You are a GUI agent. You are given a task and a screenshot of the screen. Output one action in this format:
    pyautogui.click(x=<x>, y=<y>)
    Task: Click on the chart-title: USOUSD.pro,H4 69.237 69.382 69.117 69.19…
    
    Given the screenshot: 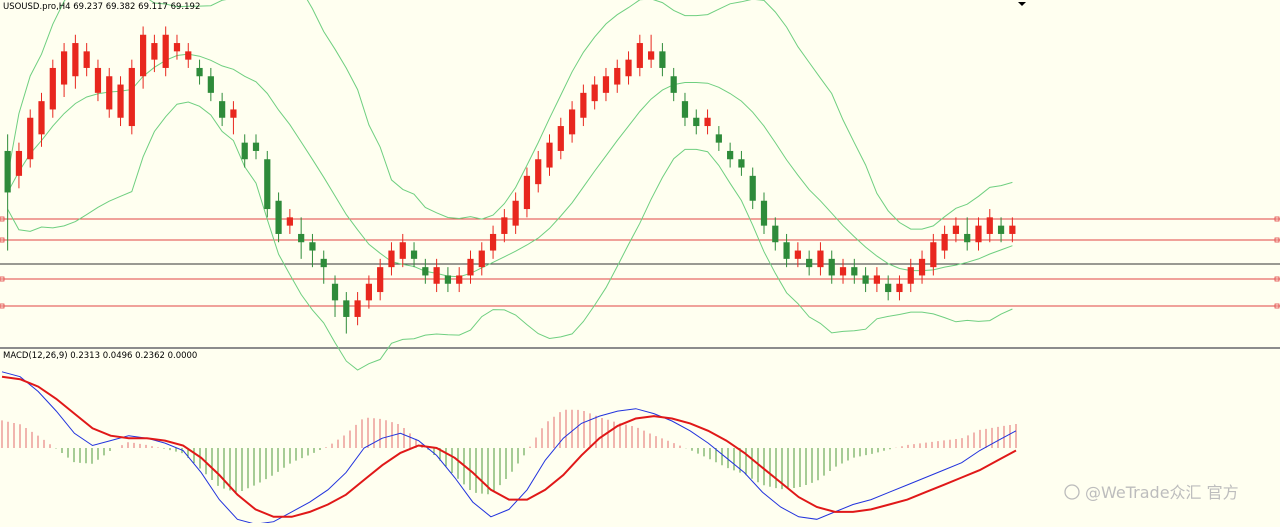 What is the action you would take?
    pyautogui.click(x=101, y=7)
    